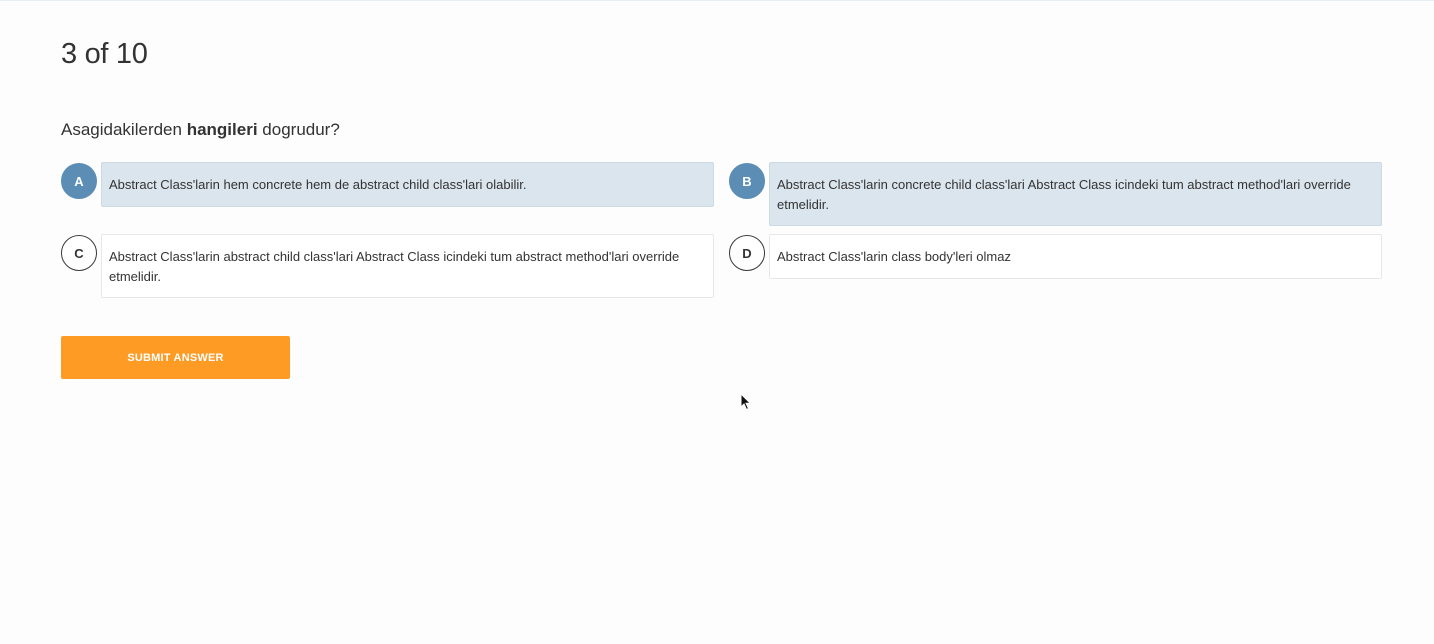 This screenshot has width=1434, height=644. Describe the element at coordinates (121, 129) in the screenshot. I see `question-prefix: Asagidakilerden` at that location.